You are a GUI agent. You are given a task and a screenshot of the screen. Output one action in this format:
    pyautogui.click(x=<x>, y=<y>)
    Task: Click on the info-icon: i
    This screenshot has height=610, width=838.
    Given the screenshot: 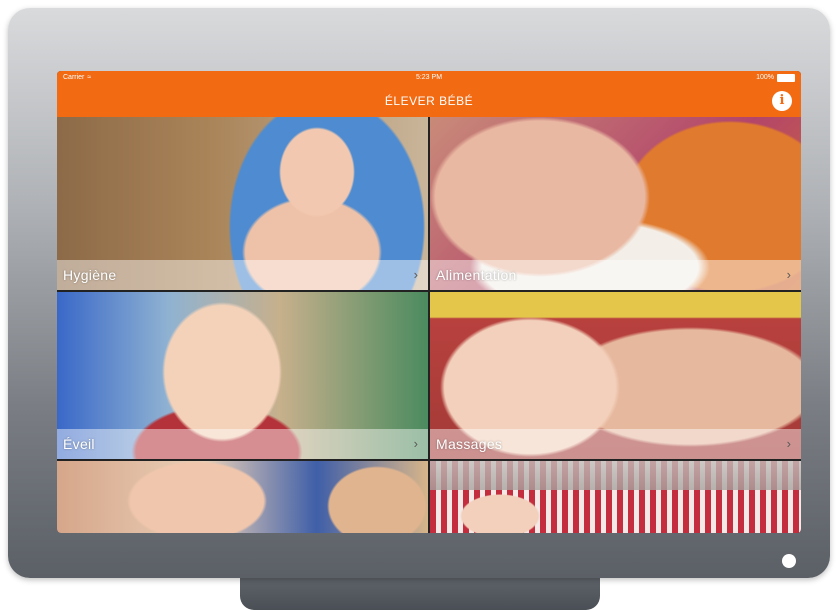 What is the action you would take?
    pyautogui.click(x=782, y=101)
    